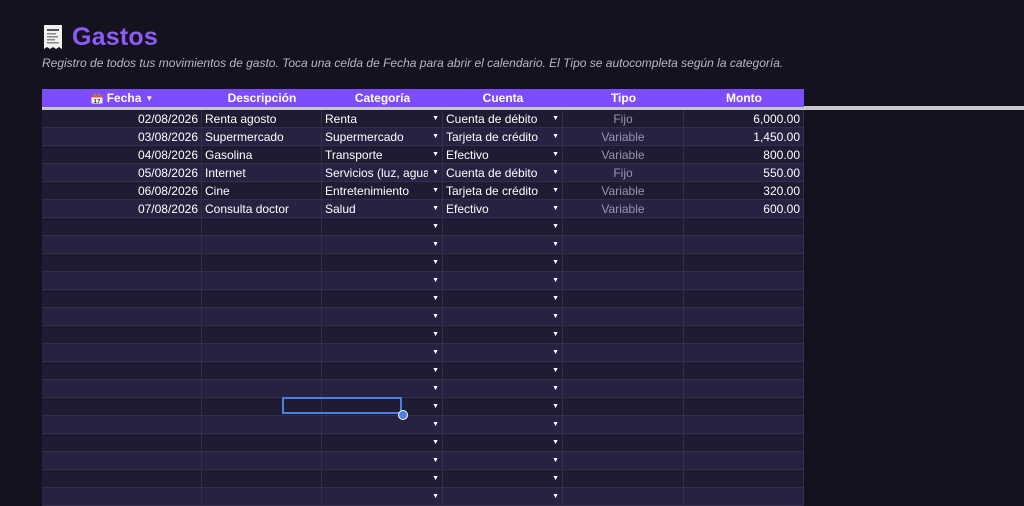 This screenshot has height=506, width=1024. What do you see at coordinates (122, 173) in the screenshot?
I see `cell-fecha: 05/08/2026` at bounding box center [122, 173].